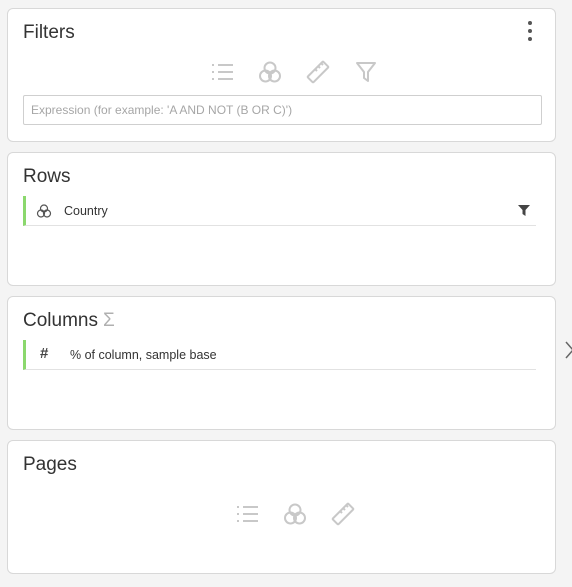 Image resolution: width=572 pixels, height=587 pixels. What do you see at coordinates (282, 110) in the screenshot?
I see `expression-input` at bounding box center [282, 110].